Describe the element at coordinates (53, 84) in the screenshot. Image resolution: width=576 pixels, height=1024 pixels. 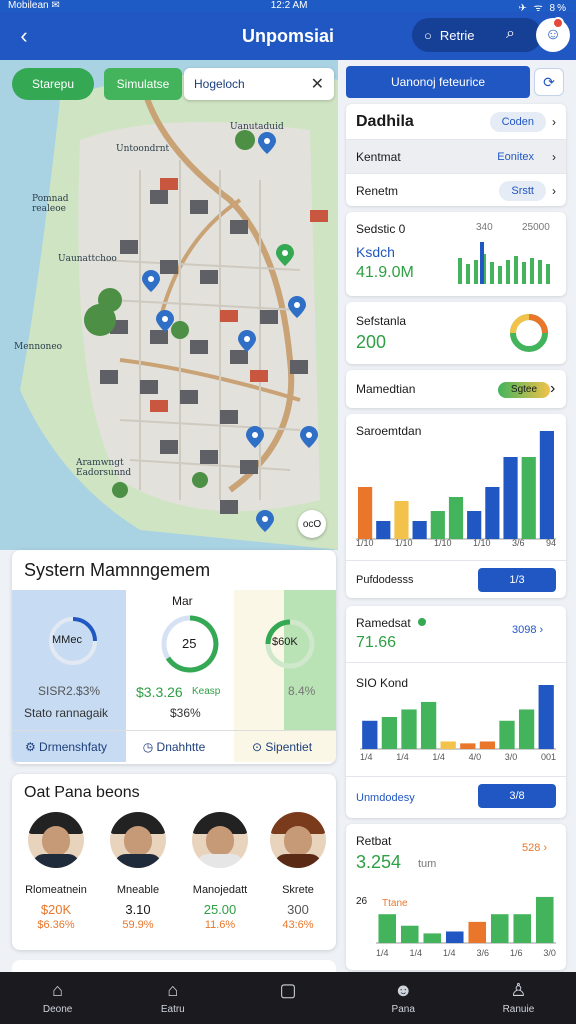
I see `map-filter-button: Starepu` at that location.